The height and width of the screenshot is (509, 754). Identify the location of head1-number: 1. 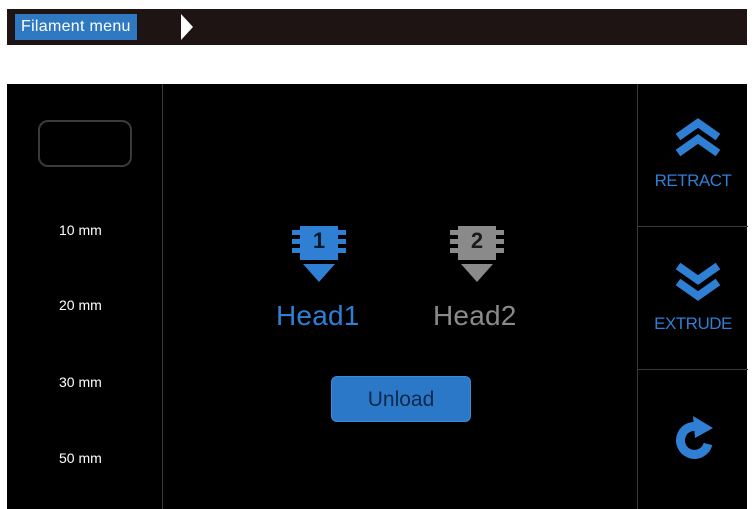
(319, 240).